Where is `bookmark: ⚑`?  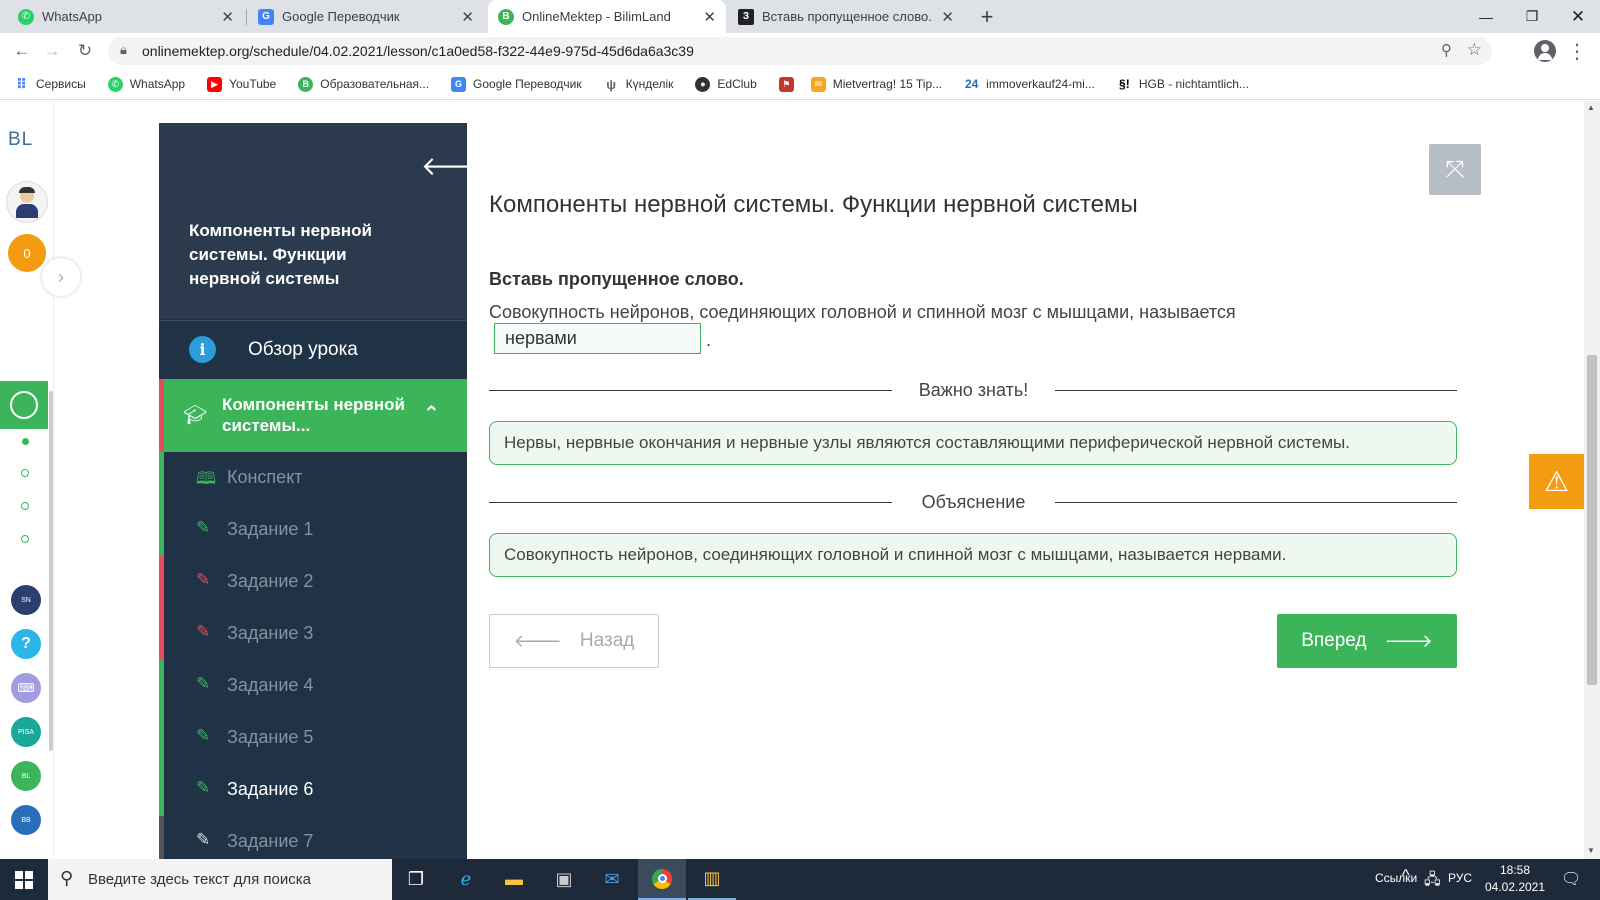 bookmark: ⚑ is located at coordinates (789, 84).